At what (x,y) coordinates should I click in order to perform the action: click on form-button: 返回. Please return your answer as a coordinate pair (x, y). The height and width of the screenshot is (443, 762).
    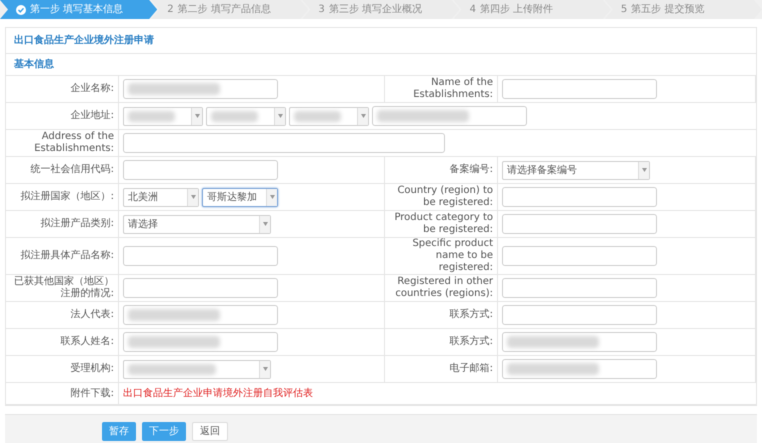
    Looking at the image, I should click on (210, 431).